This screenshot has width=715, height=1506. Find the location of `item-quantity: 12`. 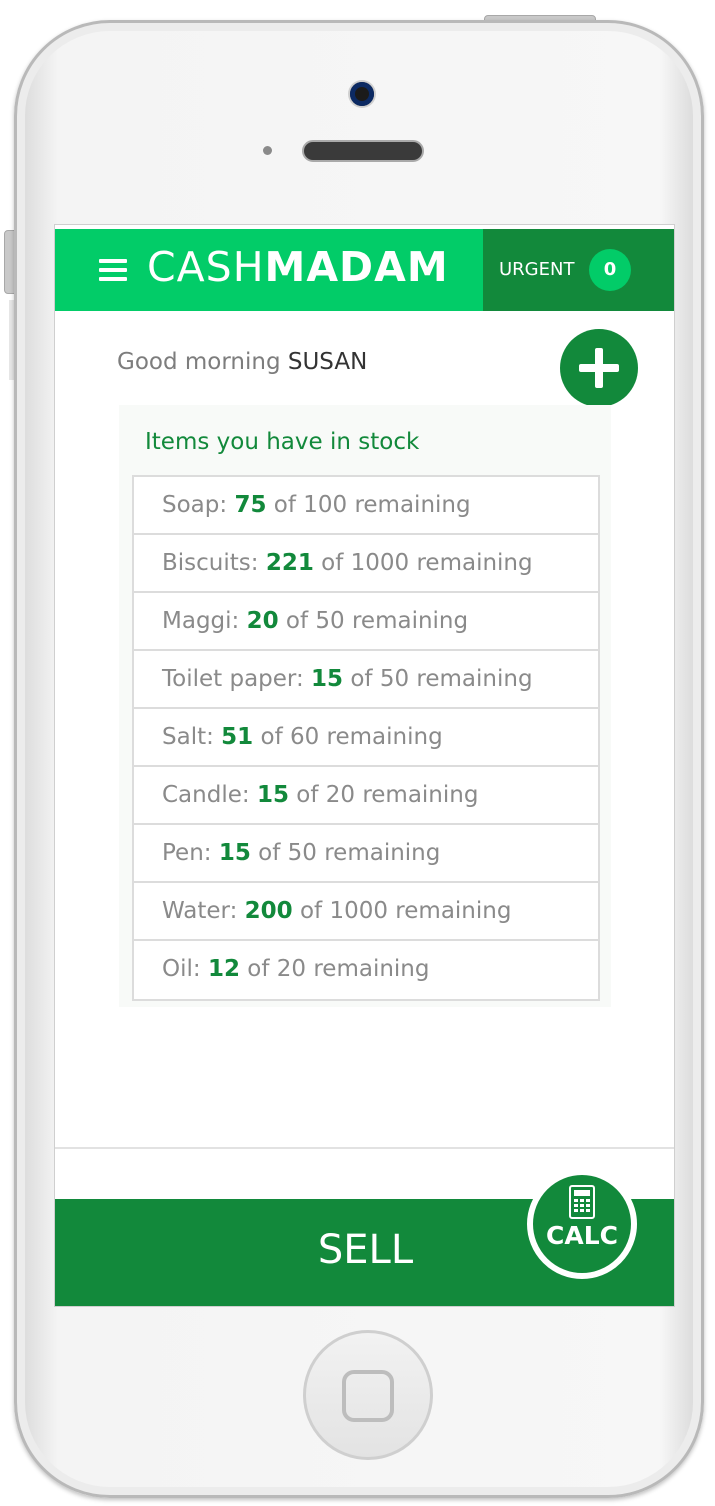

item-quantity: 12 is located at coordinates (223, 969).